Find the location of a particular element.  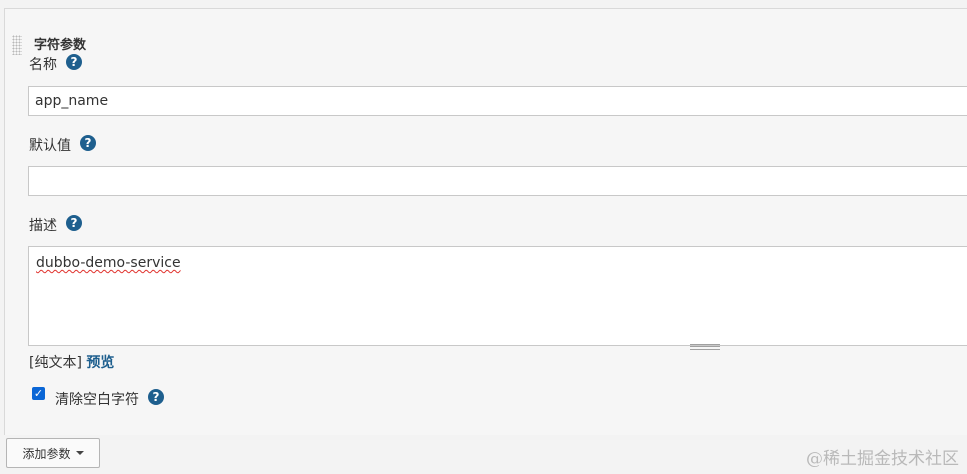

name-label: 名称 is located at coordinates (43, 65).